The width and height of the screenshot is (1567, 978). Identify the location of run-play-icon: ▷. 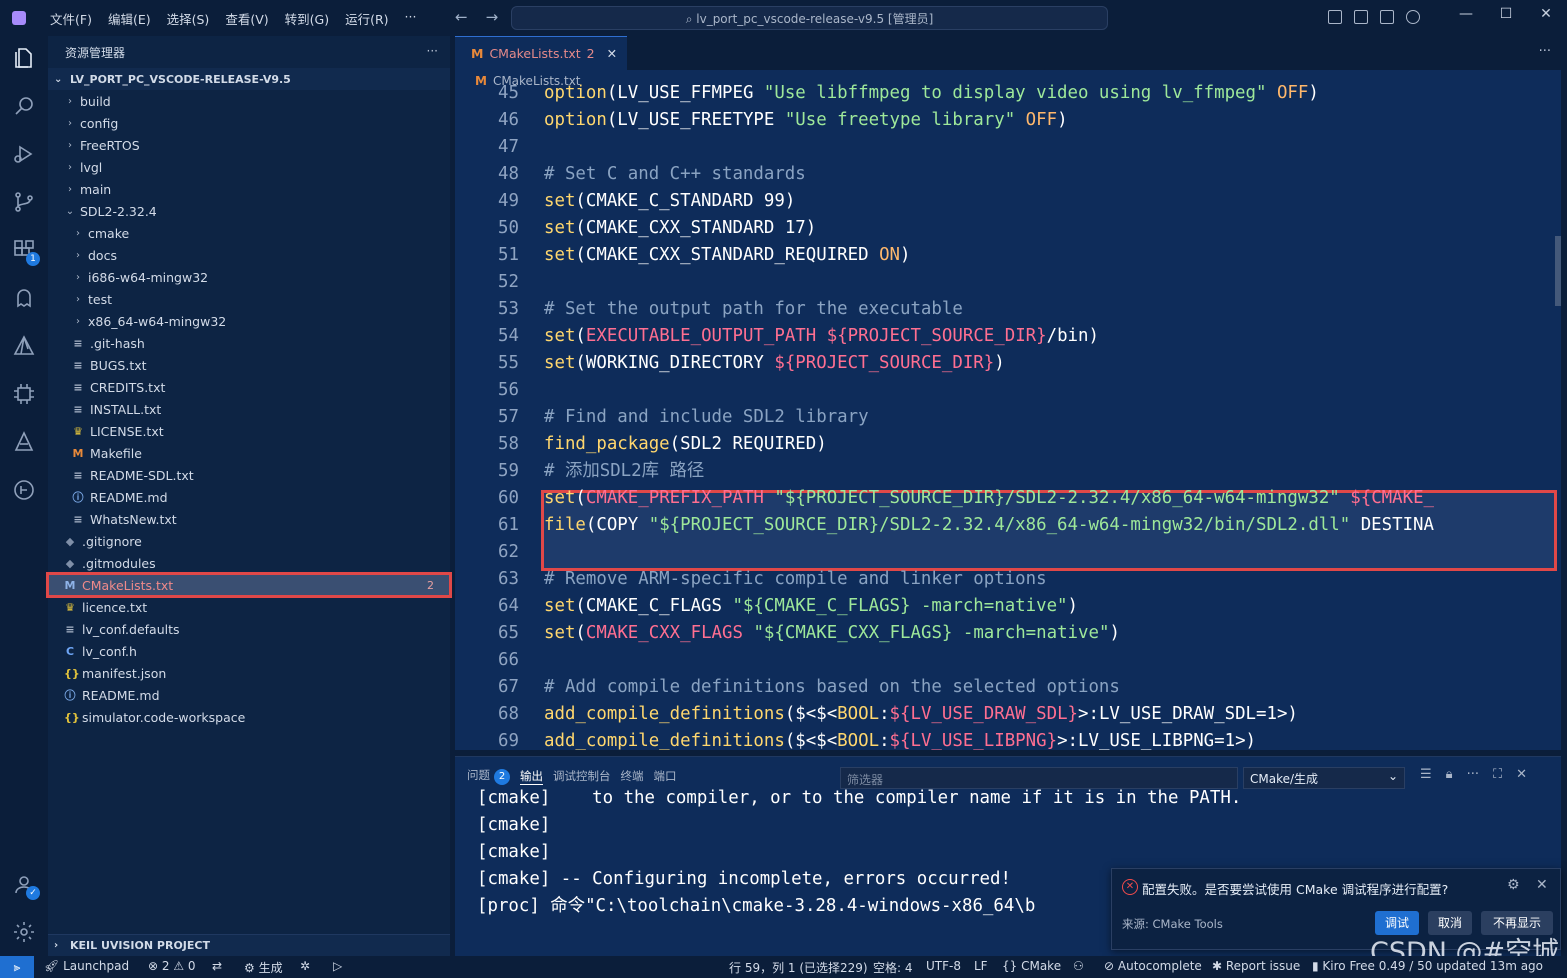
(337, 966).